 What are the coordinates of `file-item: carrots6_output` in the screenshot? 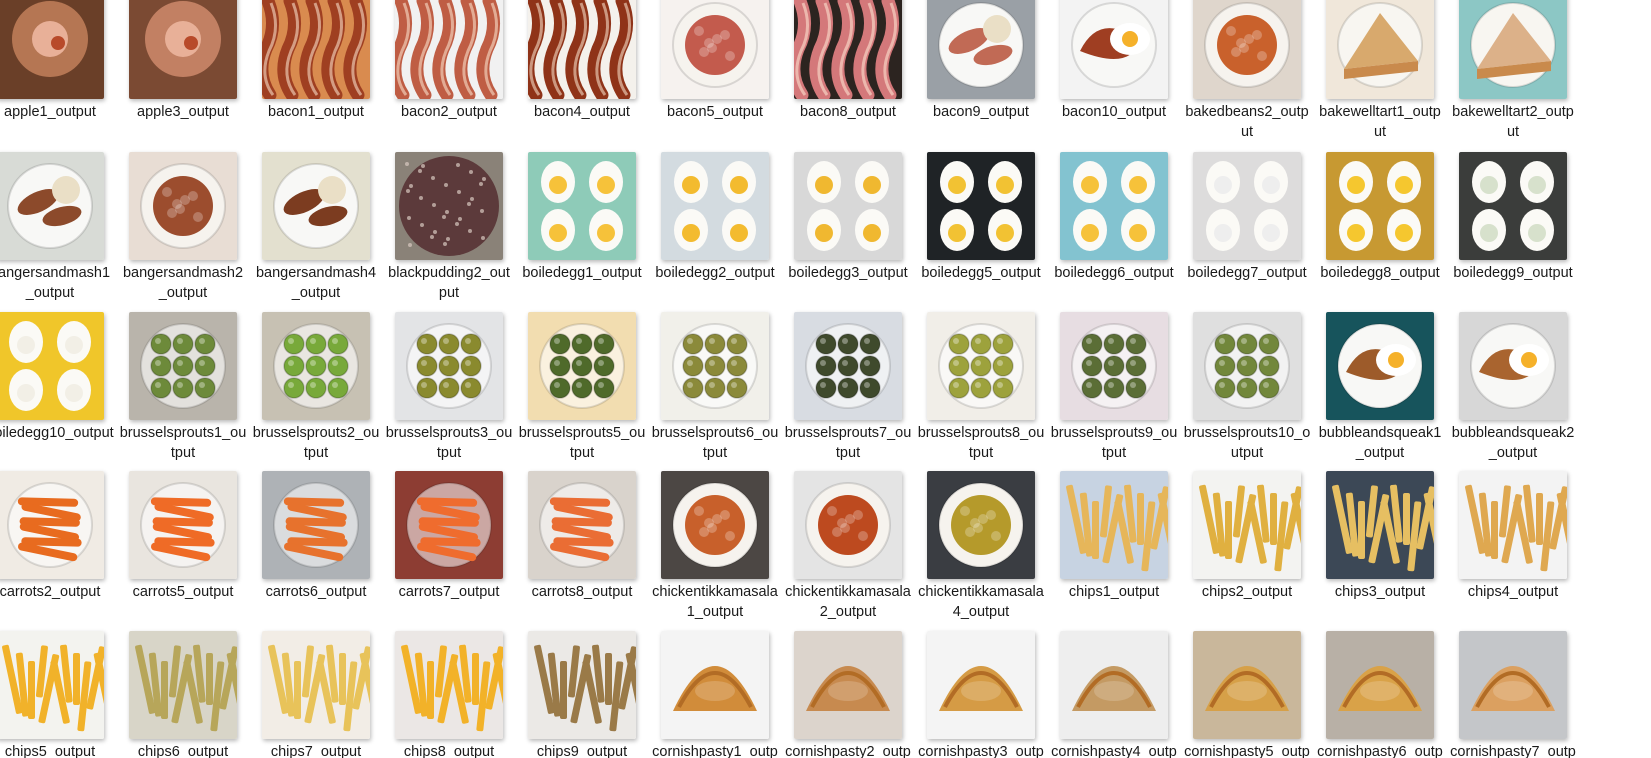 It's located at (316, 551).